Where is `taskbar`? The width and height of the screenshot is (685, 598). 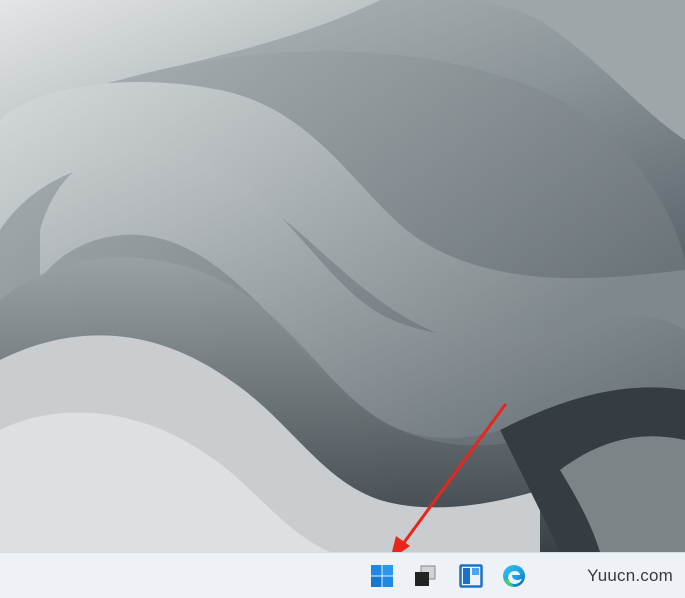
taskbar is located at coordinates (342, 575).